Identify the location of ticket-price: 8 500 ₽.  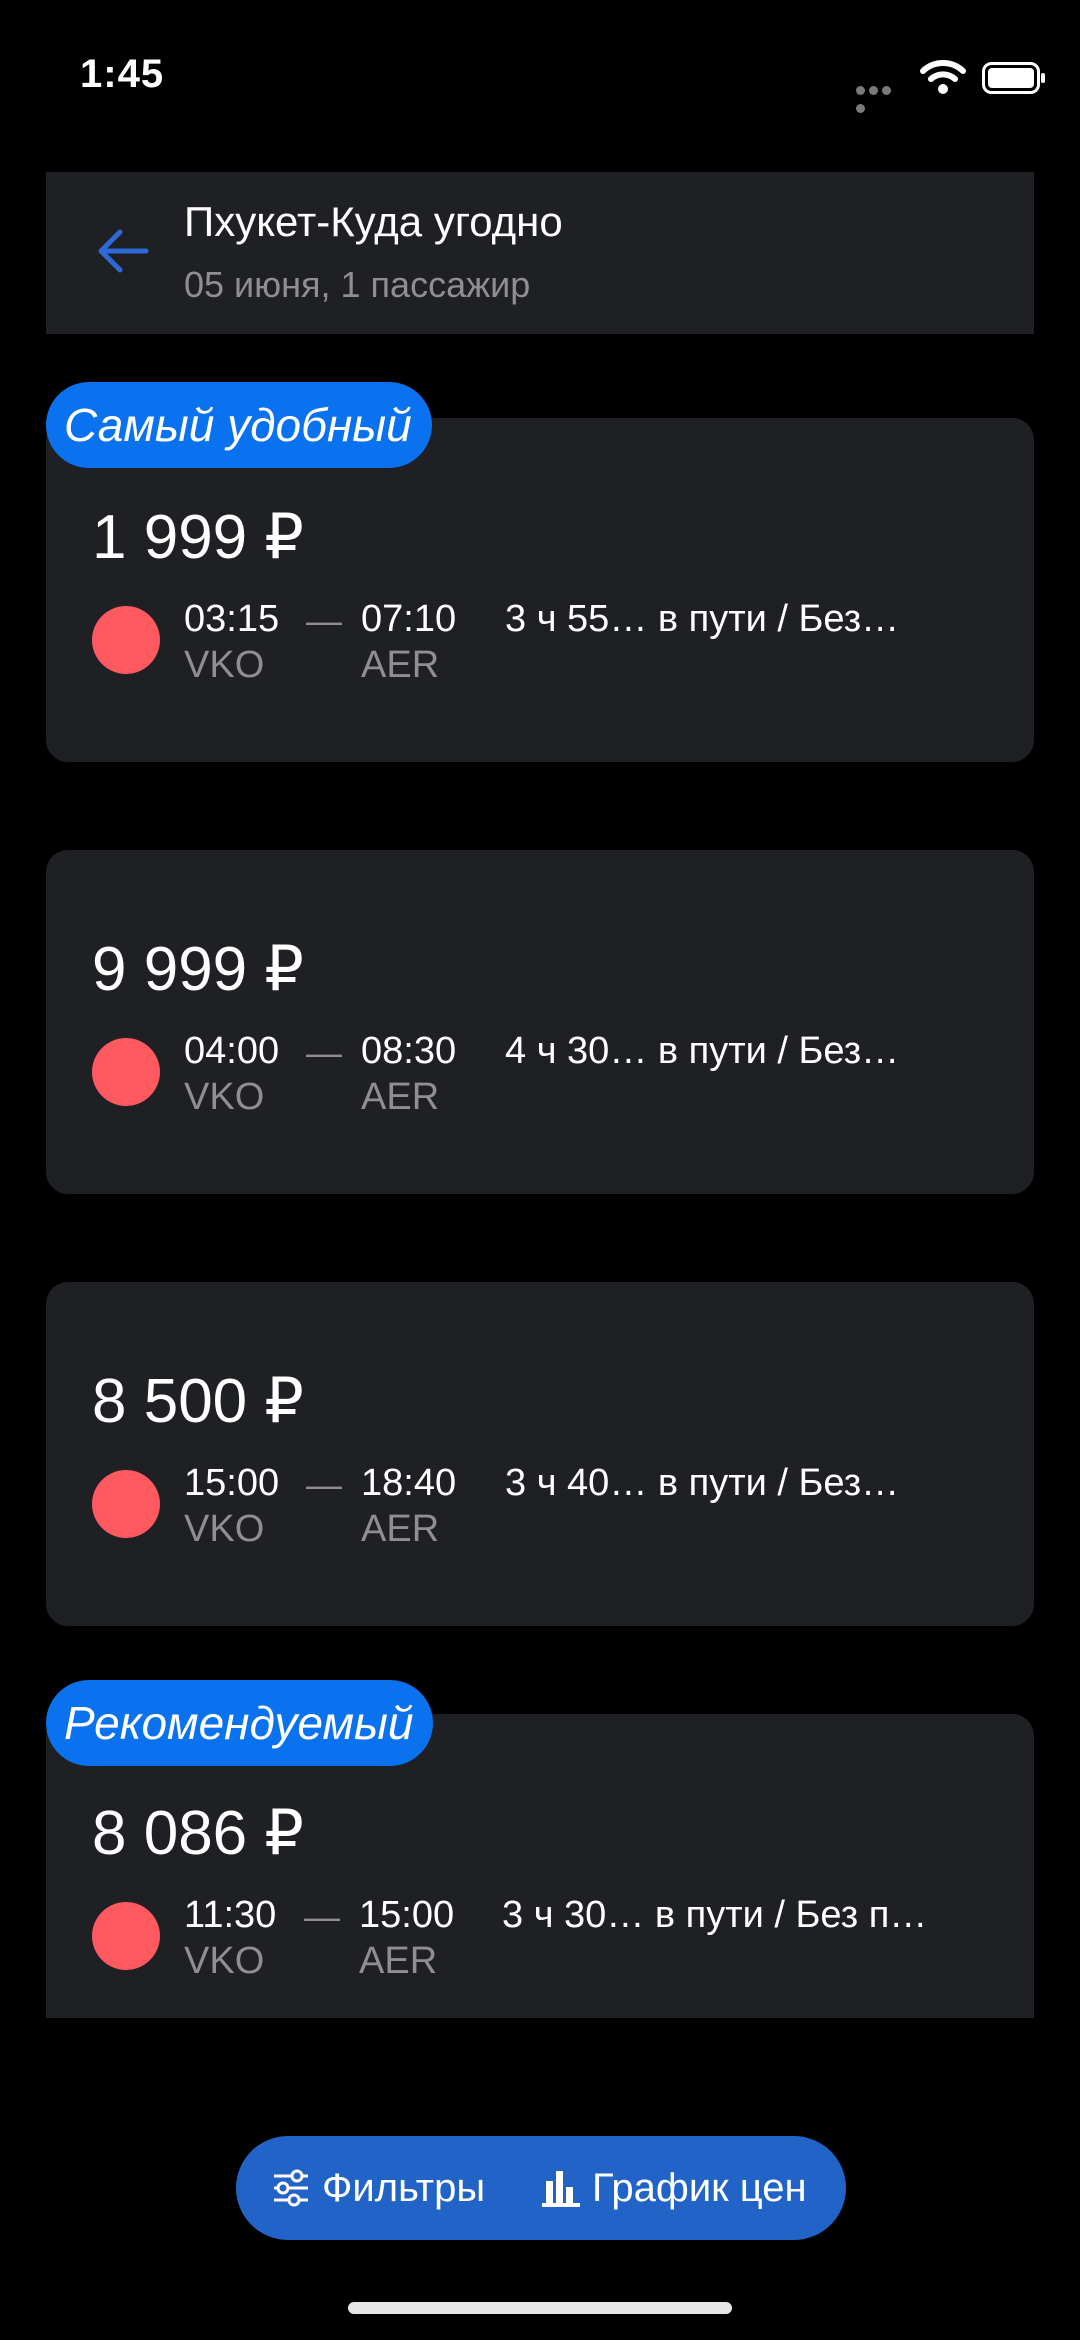
(198, 1401).